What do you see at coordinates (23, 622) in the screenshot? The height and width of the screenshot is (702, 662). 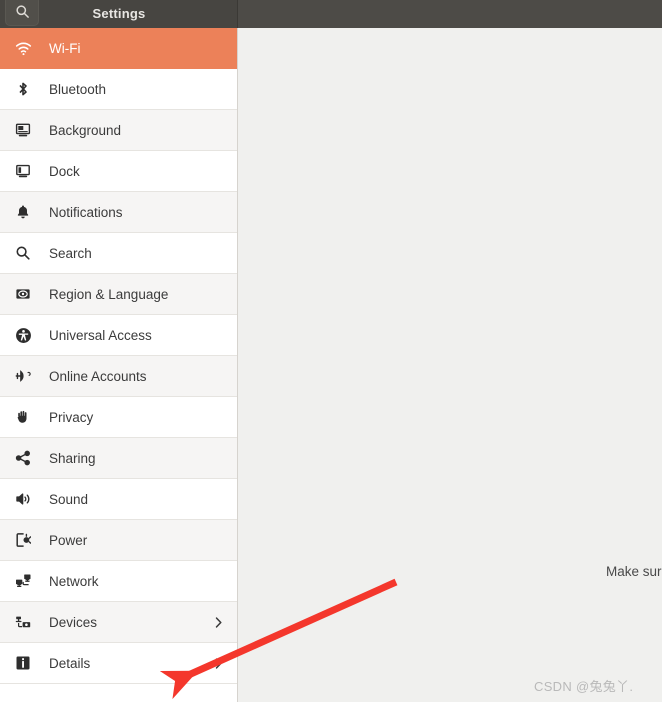 I see `devices-icon` at bounding box center [23, 622].